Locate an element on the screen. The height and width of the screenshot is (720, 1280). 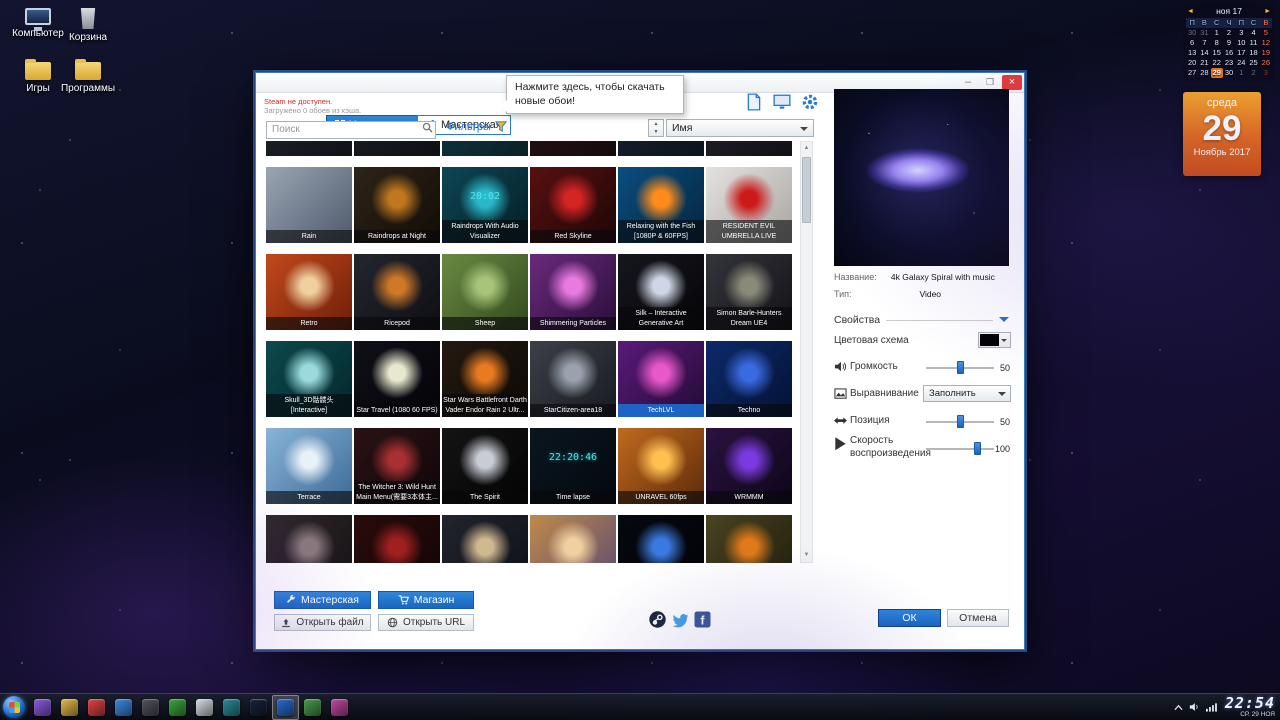
calendar-day: 28 is located at coordinates (1204, 73).